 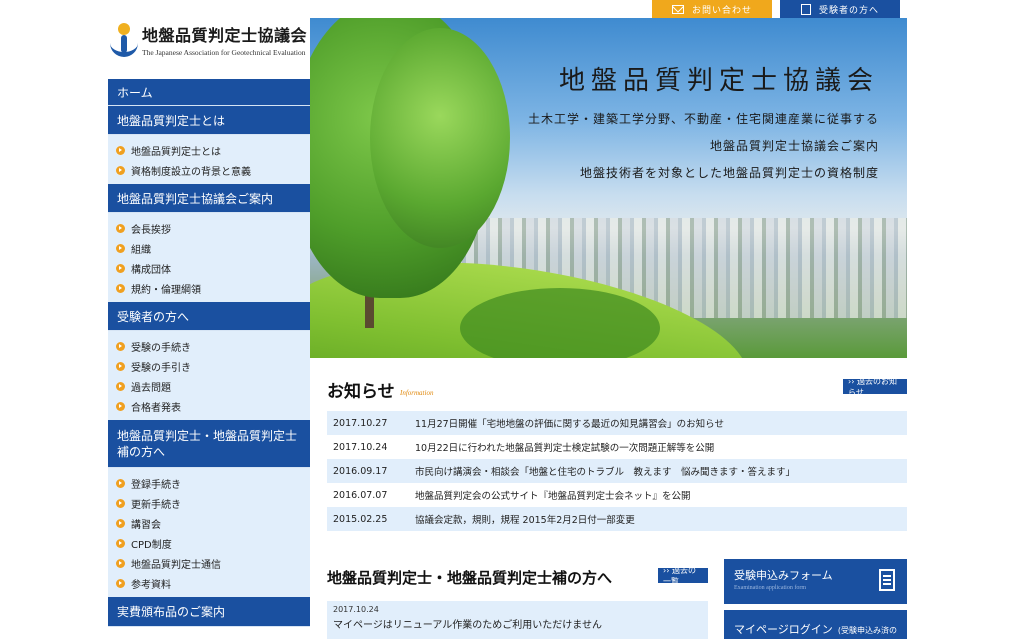 What do you see at coordinates (617, 495) in the screenshot?
I see `news-row: 2016.07.07 地盤品質判定会の公式サイト『地盤品質判定士会ネット』を公開` at bounding box center [617, 495].